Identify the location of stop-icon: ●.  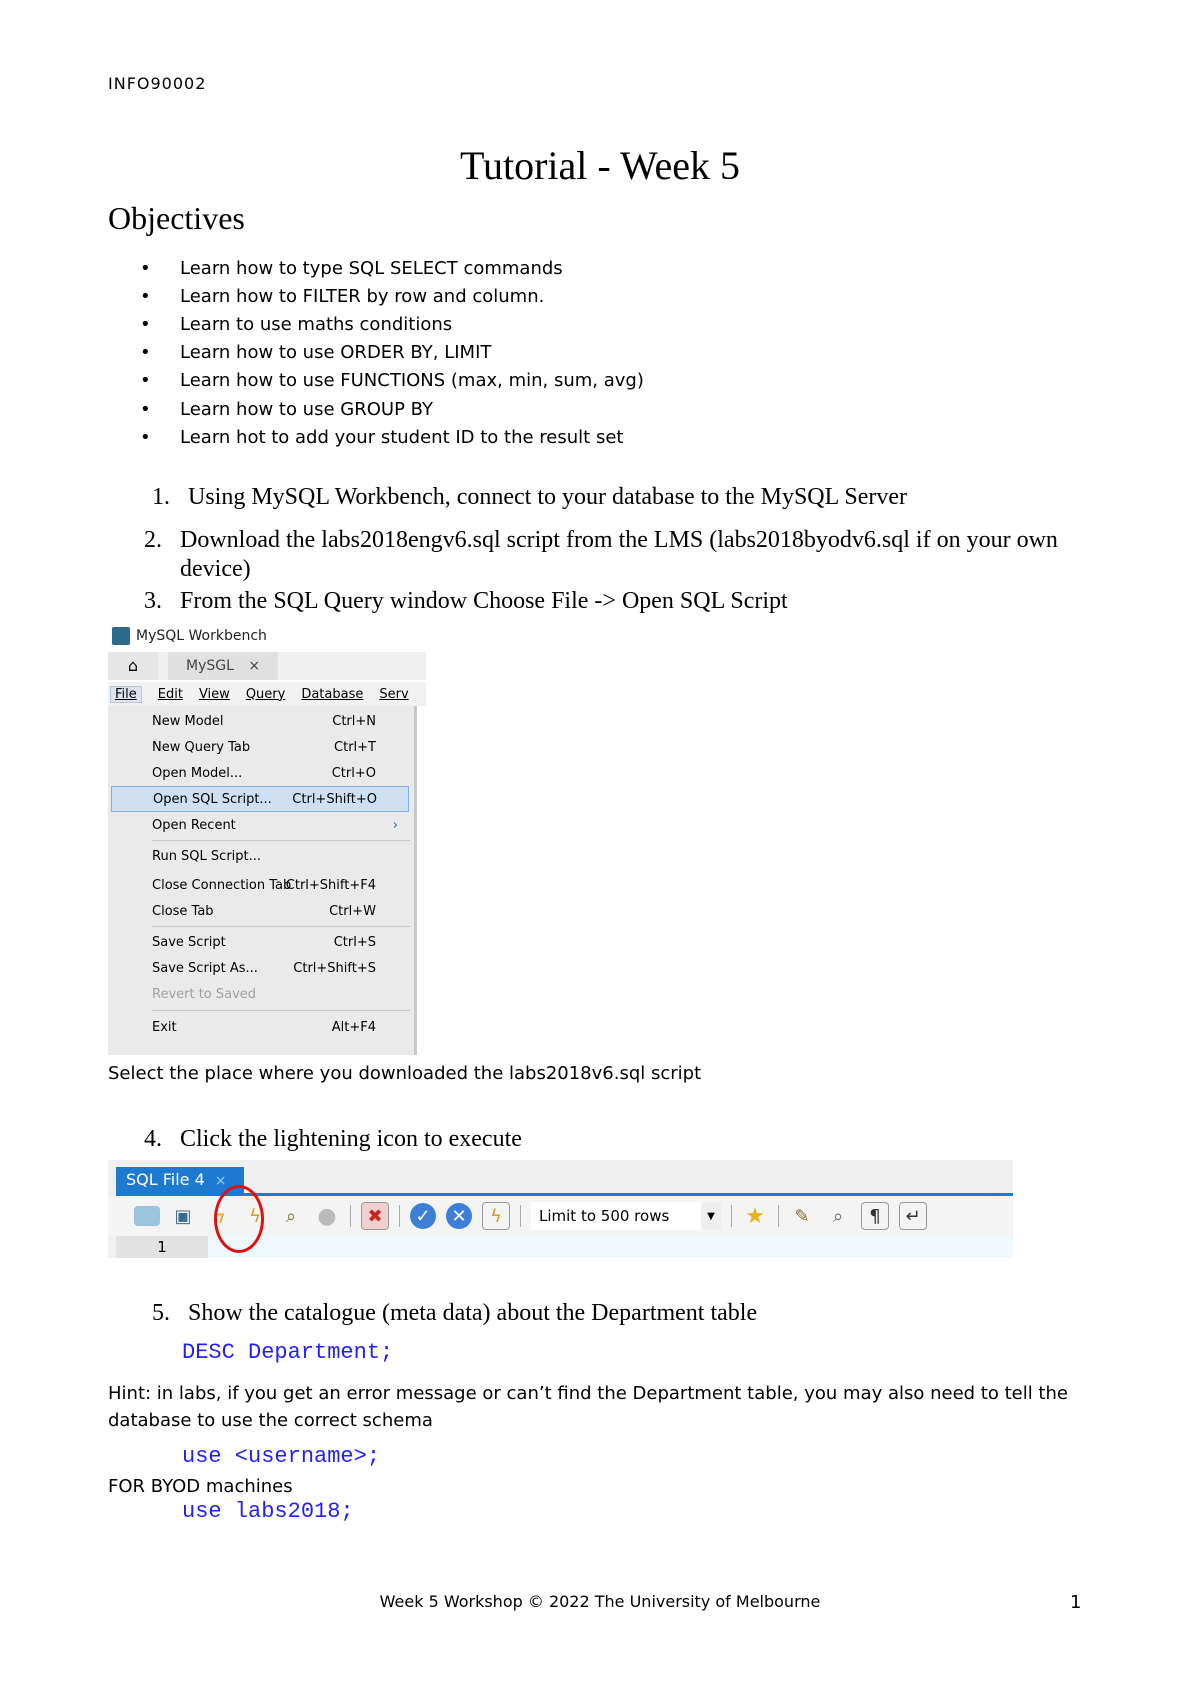
(327, 1216).